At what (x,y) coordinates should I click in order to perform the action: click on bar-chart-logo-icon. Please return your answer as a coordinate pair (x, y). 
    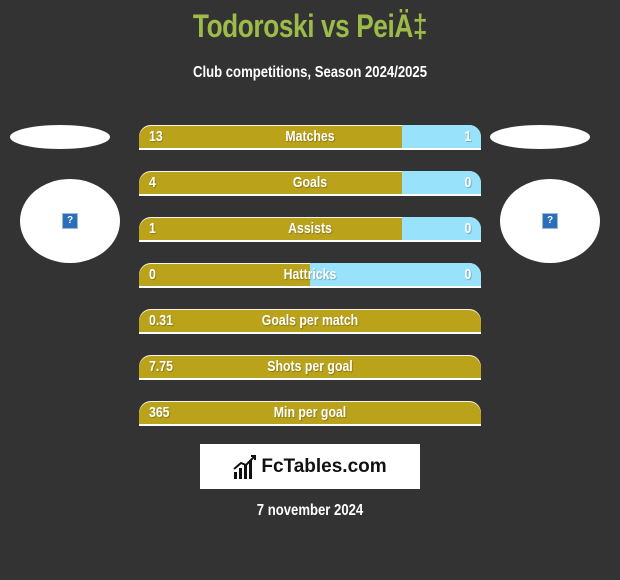
    Looking at the image, I should click on (245, 466).